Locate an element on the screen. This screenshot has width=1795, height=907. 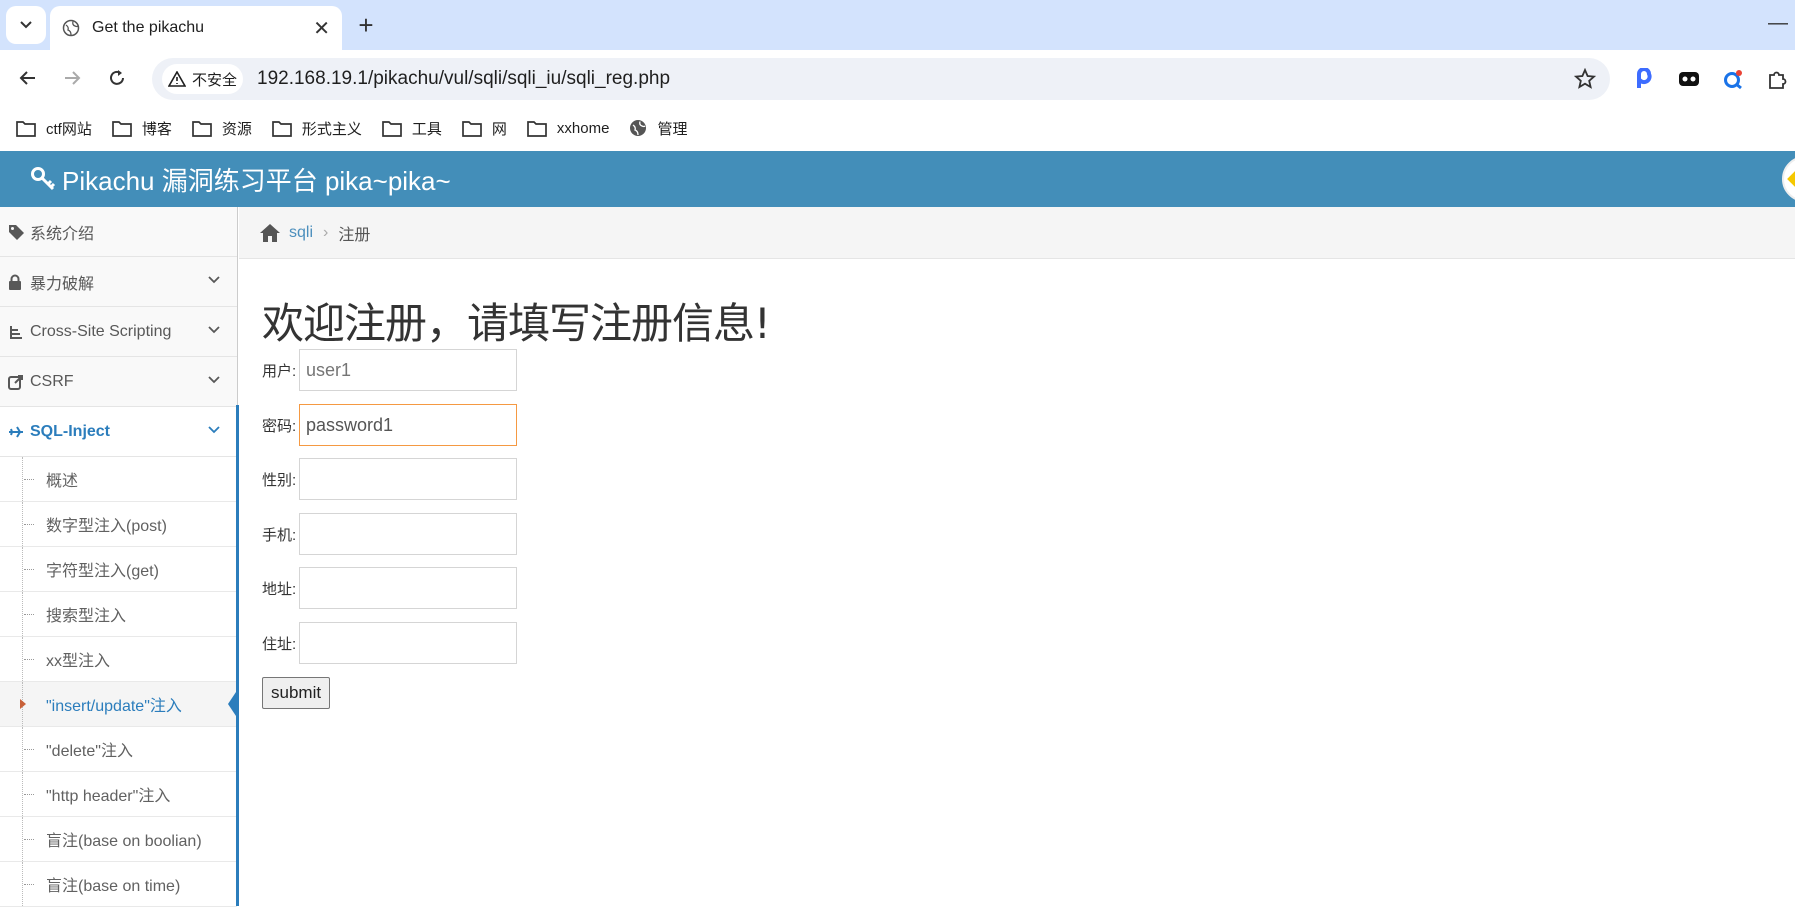
security-chip: 不安全 is located at coordinates (203, 79).